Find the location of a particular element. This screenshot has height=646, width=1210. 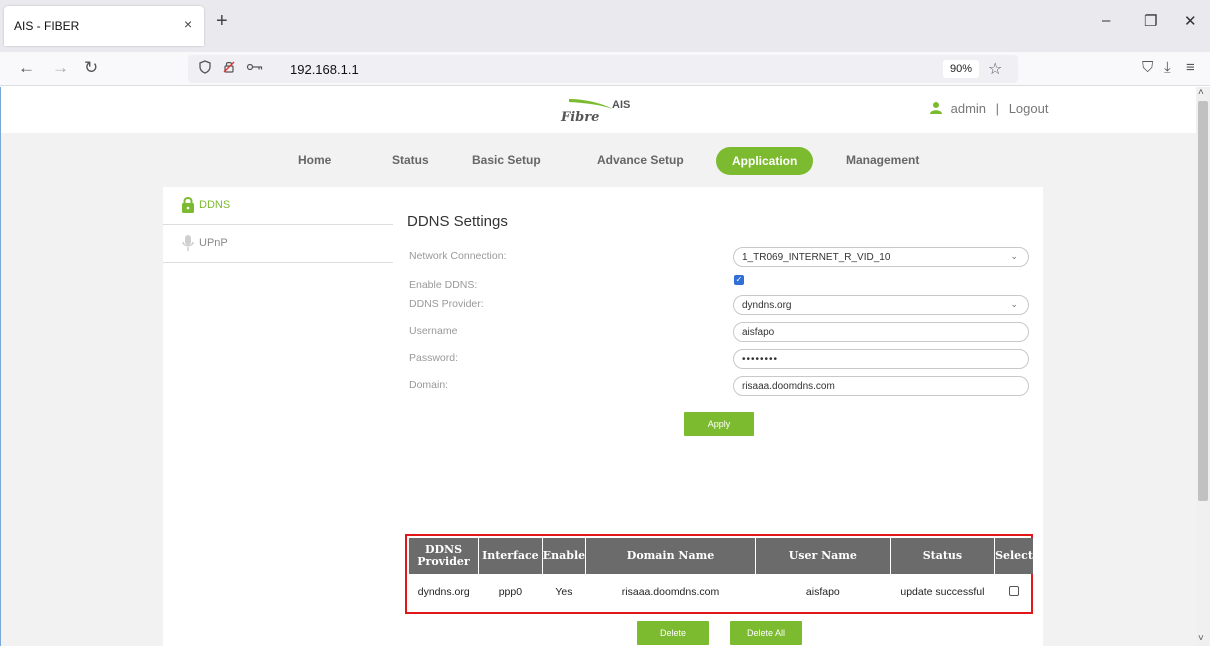

zoom-level: 90% is located at coordinates (961, 69).